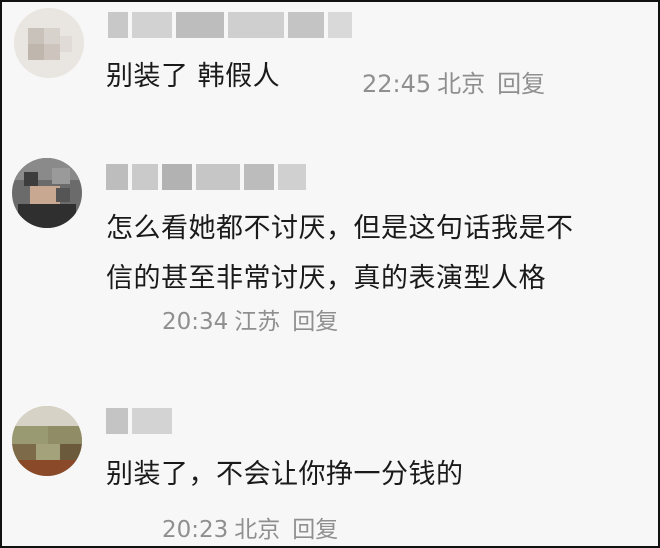 The width and height of the screenshot is (660, 548). I want to click on comment-time: 20:23, so click(195, 530).